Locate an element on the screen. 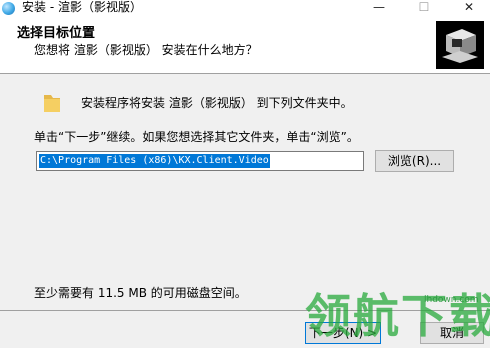 The height and width of the screenshot is (348, 490). folder-icon is located at coordinates (52, 102).